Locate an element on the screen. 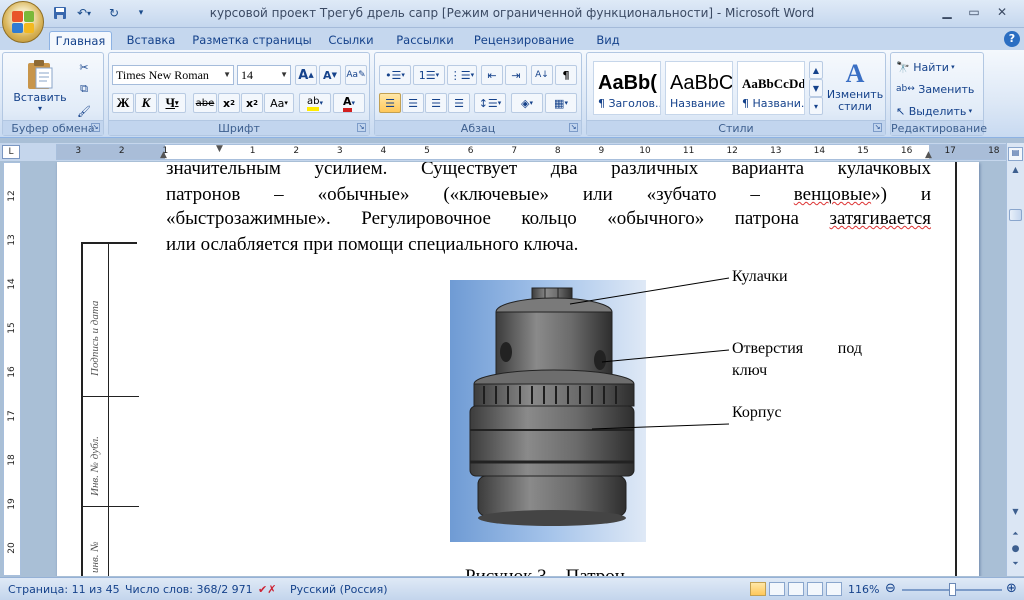 The image size is (1024, 600). format-painter-icon: 🖌 is located at coordinates (84, 111).